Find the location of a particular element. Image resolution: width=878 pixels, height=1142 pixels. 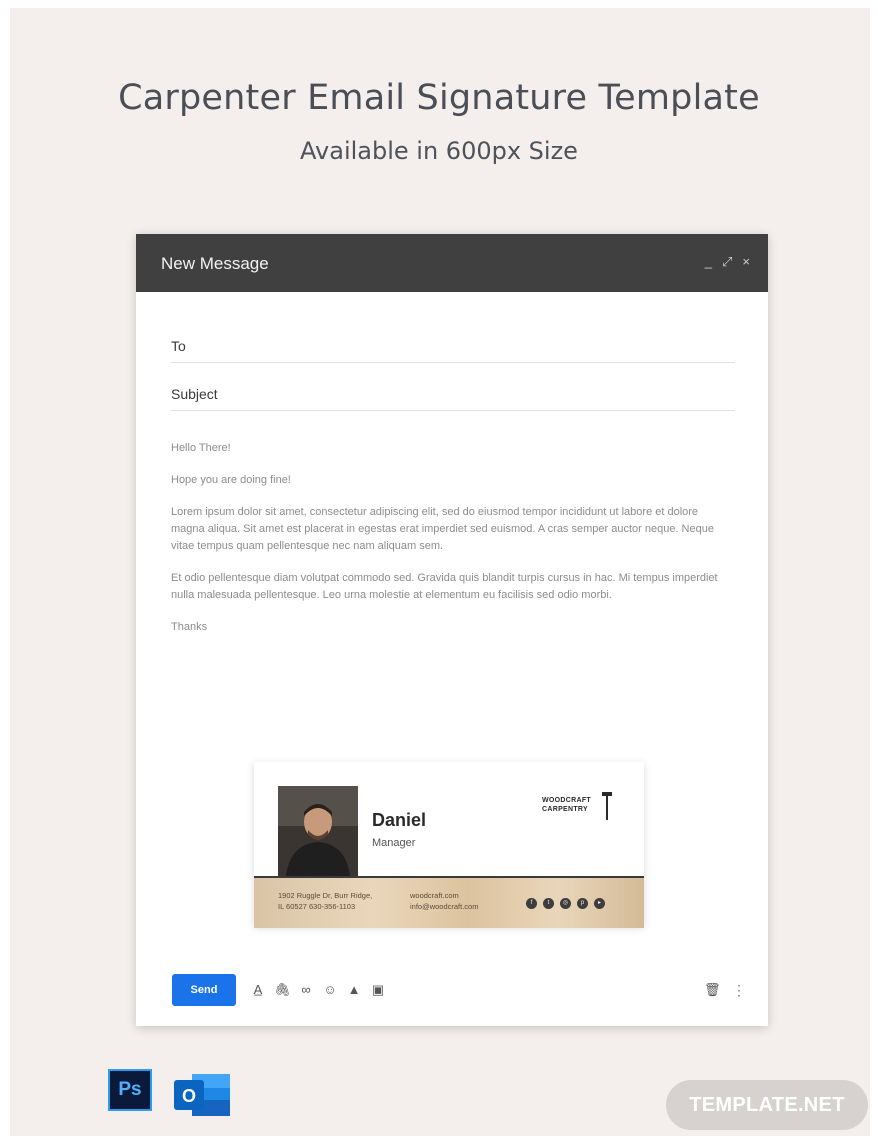

signature-role: Manager is located at coordinates (394, 843).